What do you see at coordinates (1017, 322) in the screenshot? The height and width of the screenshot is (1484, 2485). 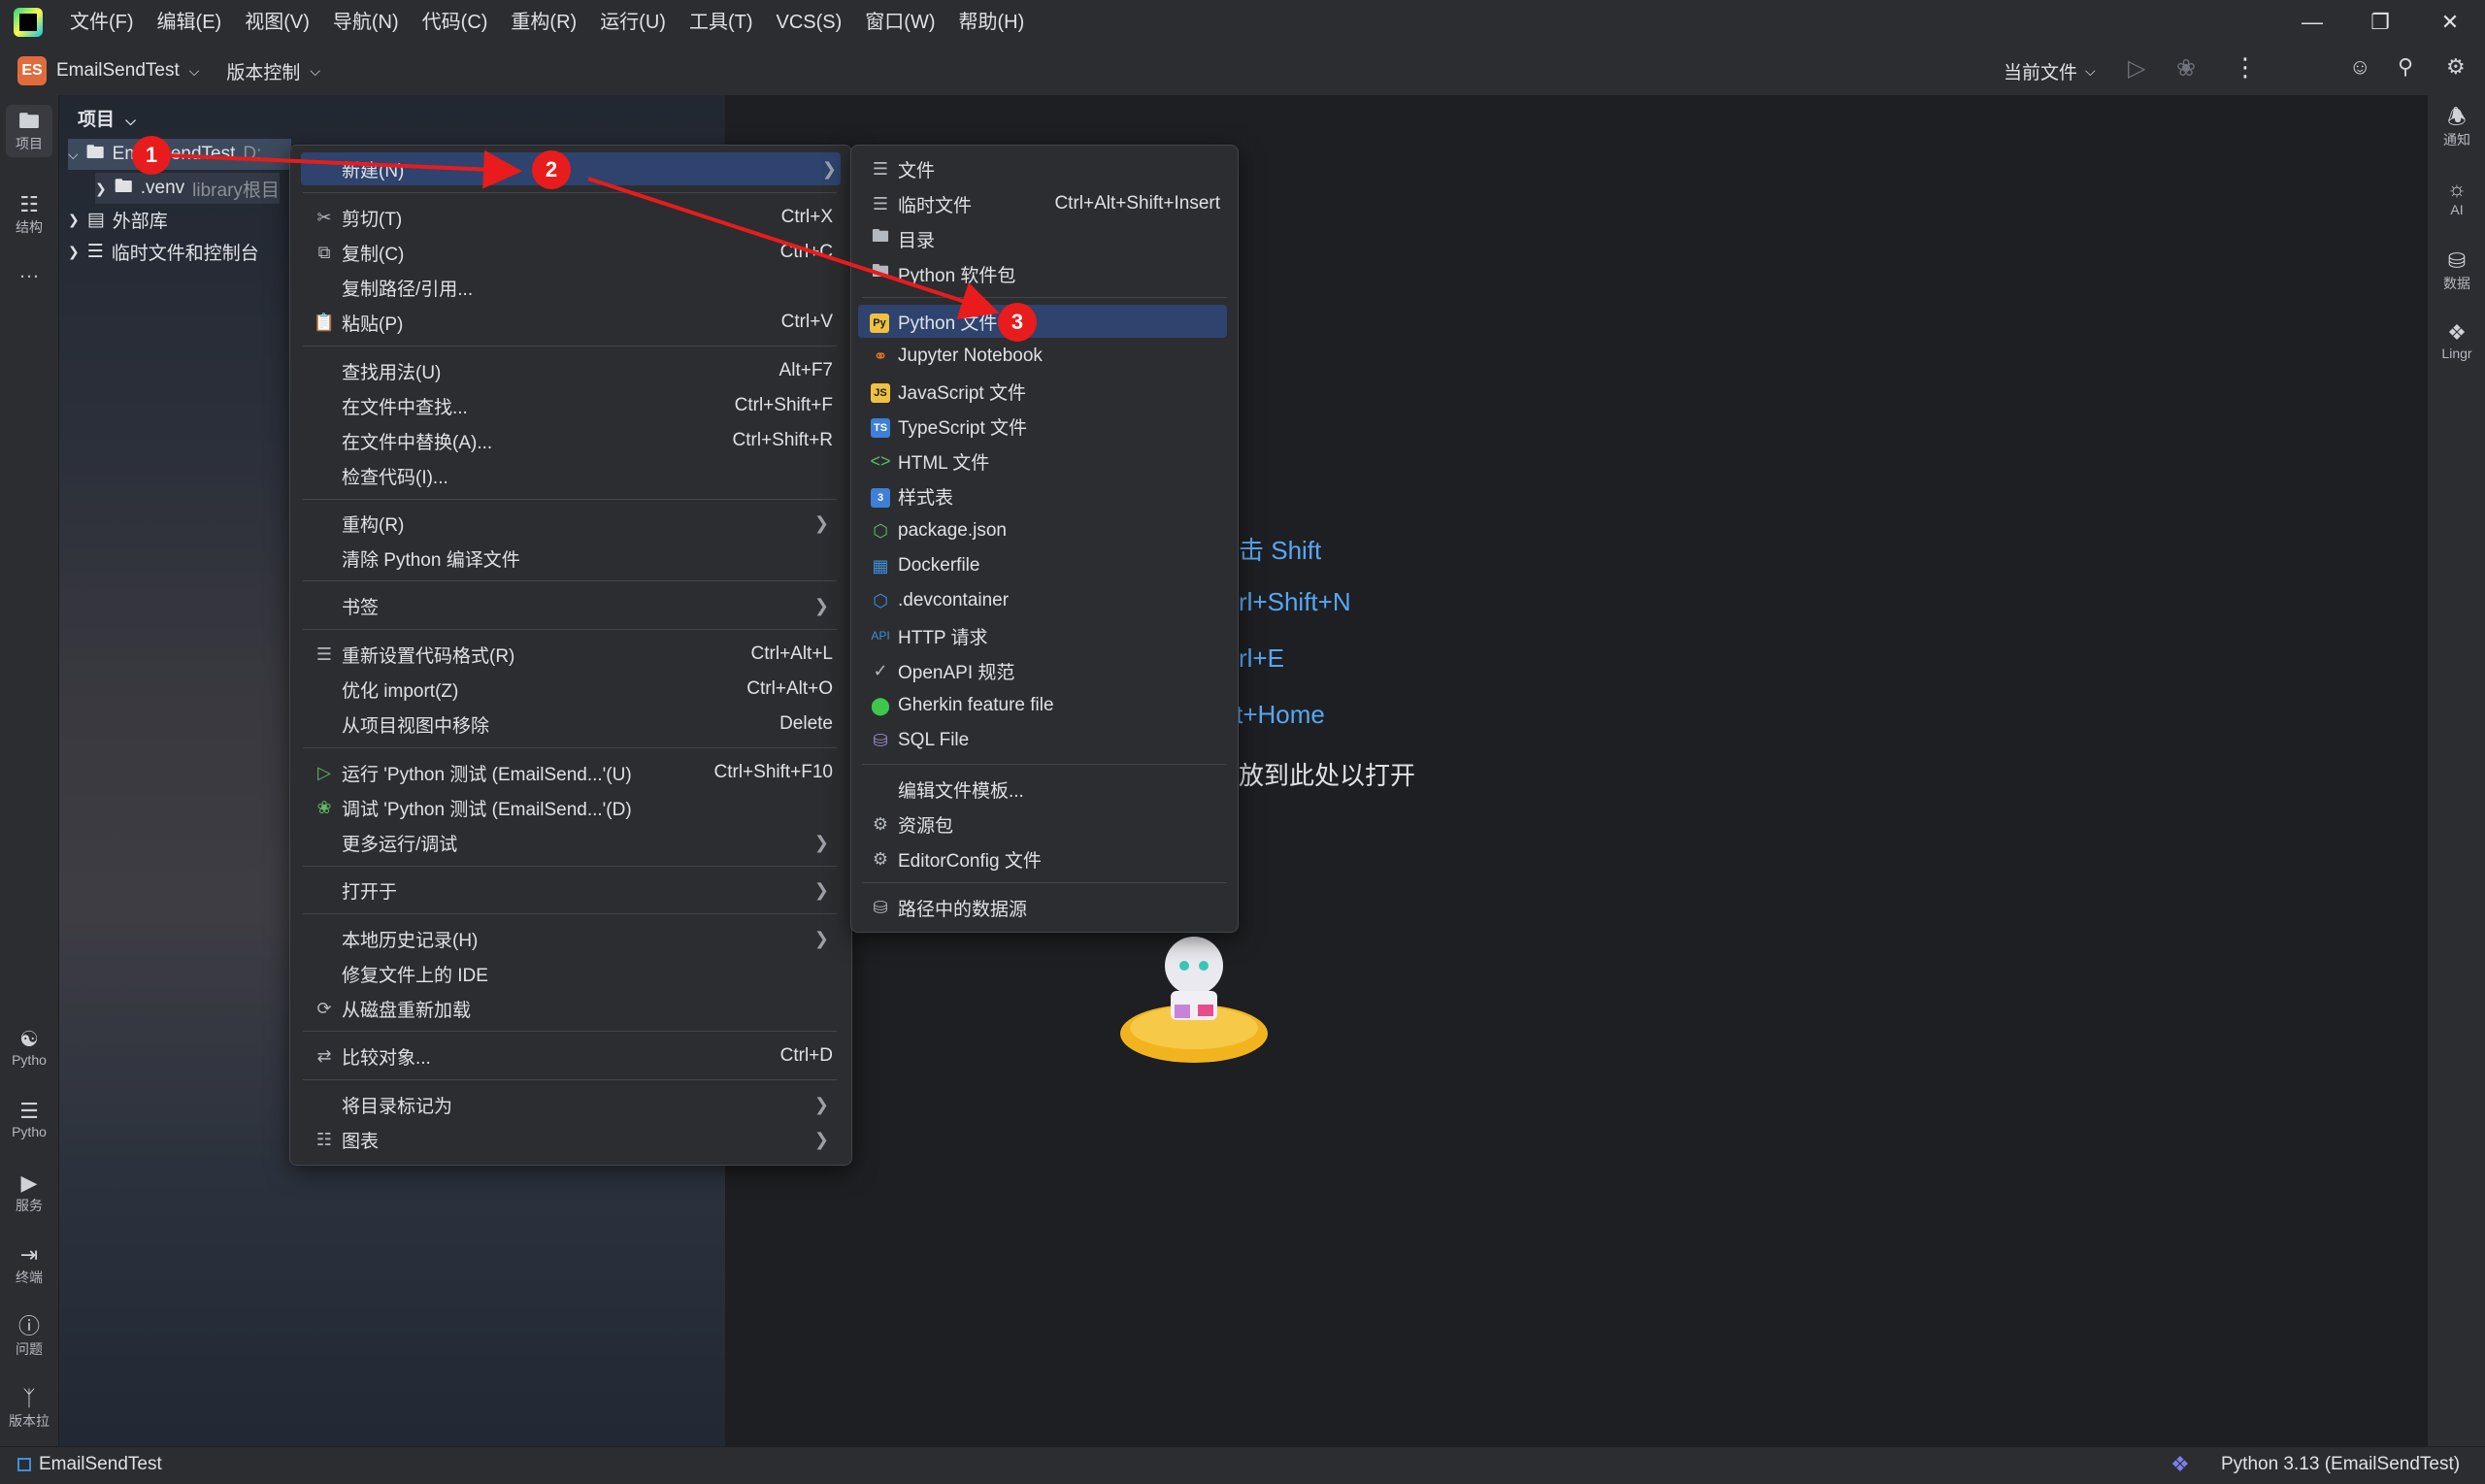 I see `annotation-badge-3: 3` at bounding box center [1017, 322].